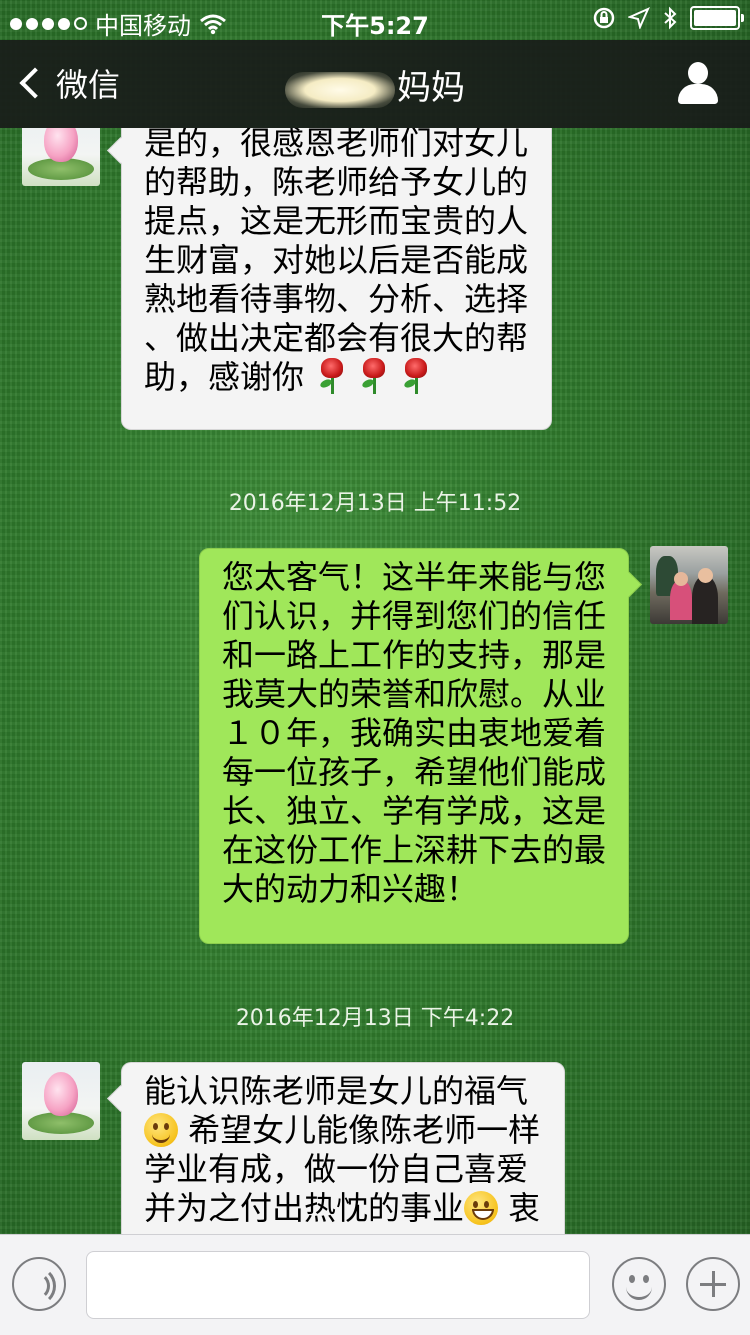 The height and width of the screenshot is (1335, 750). What do you see at coordinates (336, 145) in the screenshot?
I see `message-line: 是的，很感恩老师们对女儿` at bounding box center [336, 145].